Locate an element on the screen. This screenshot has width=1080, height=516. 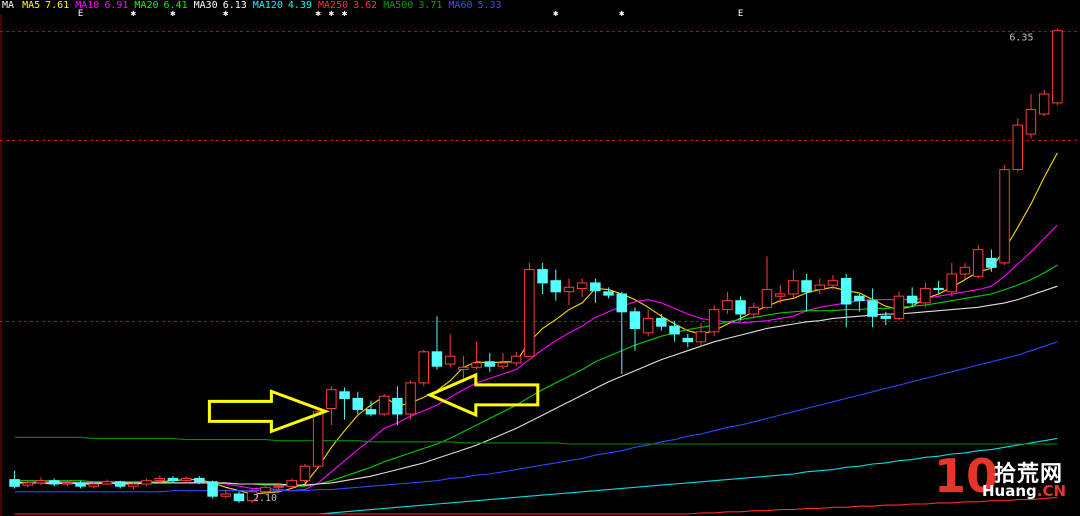
high-price-label: 6.35 is located at coordinates (1021, 37).